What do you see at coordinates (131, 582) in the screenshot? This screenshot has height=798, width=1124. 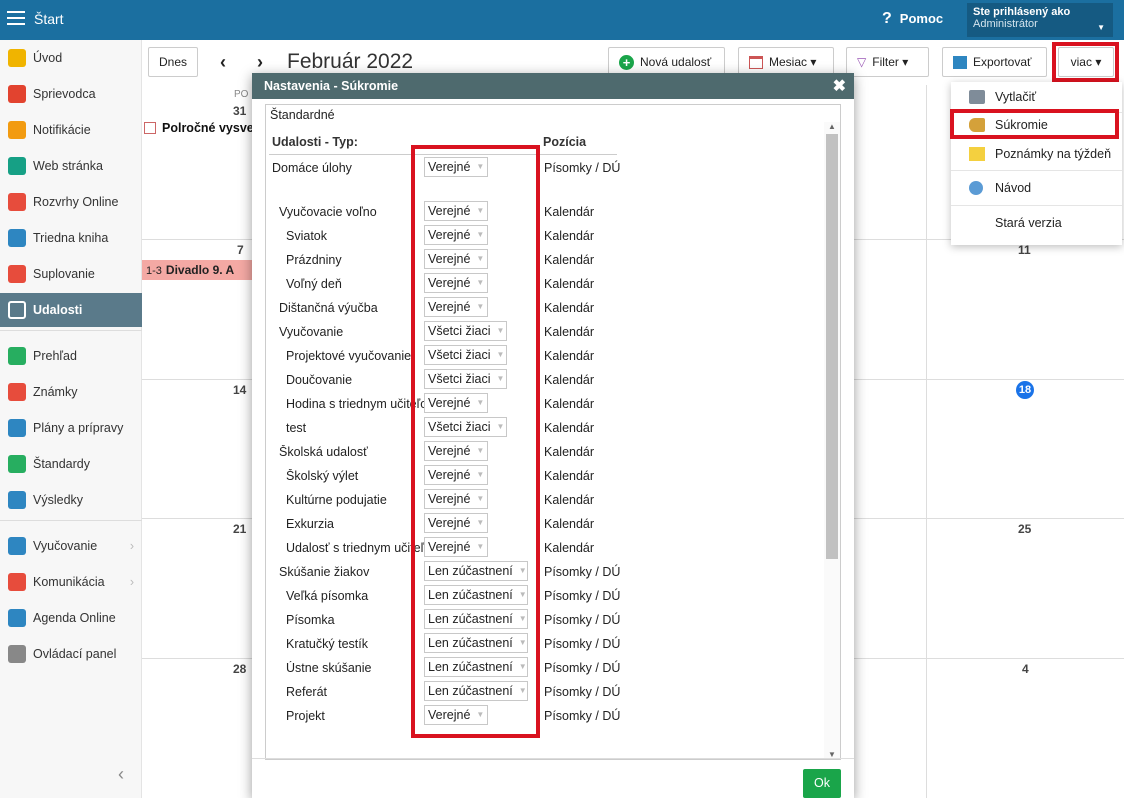 I see `chevron-right-icon: ›` at bounding box center [131, 582].